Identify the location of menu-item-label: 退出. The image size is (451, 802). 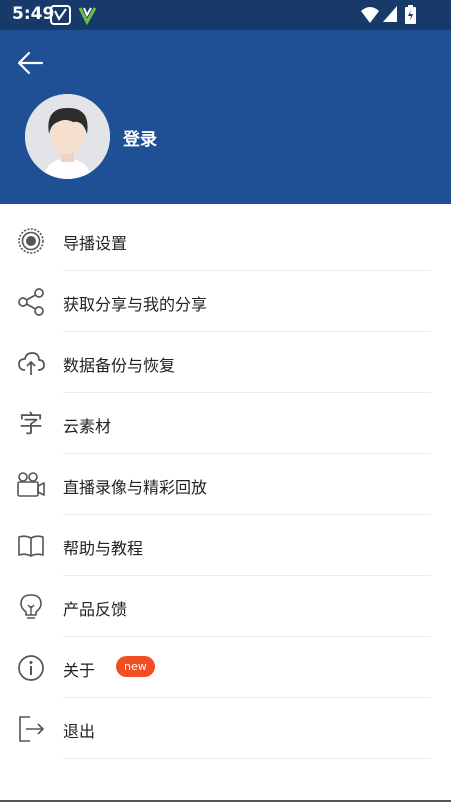
(79, 731).